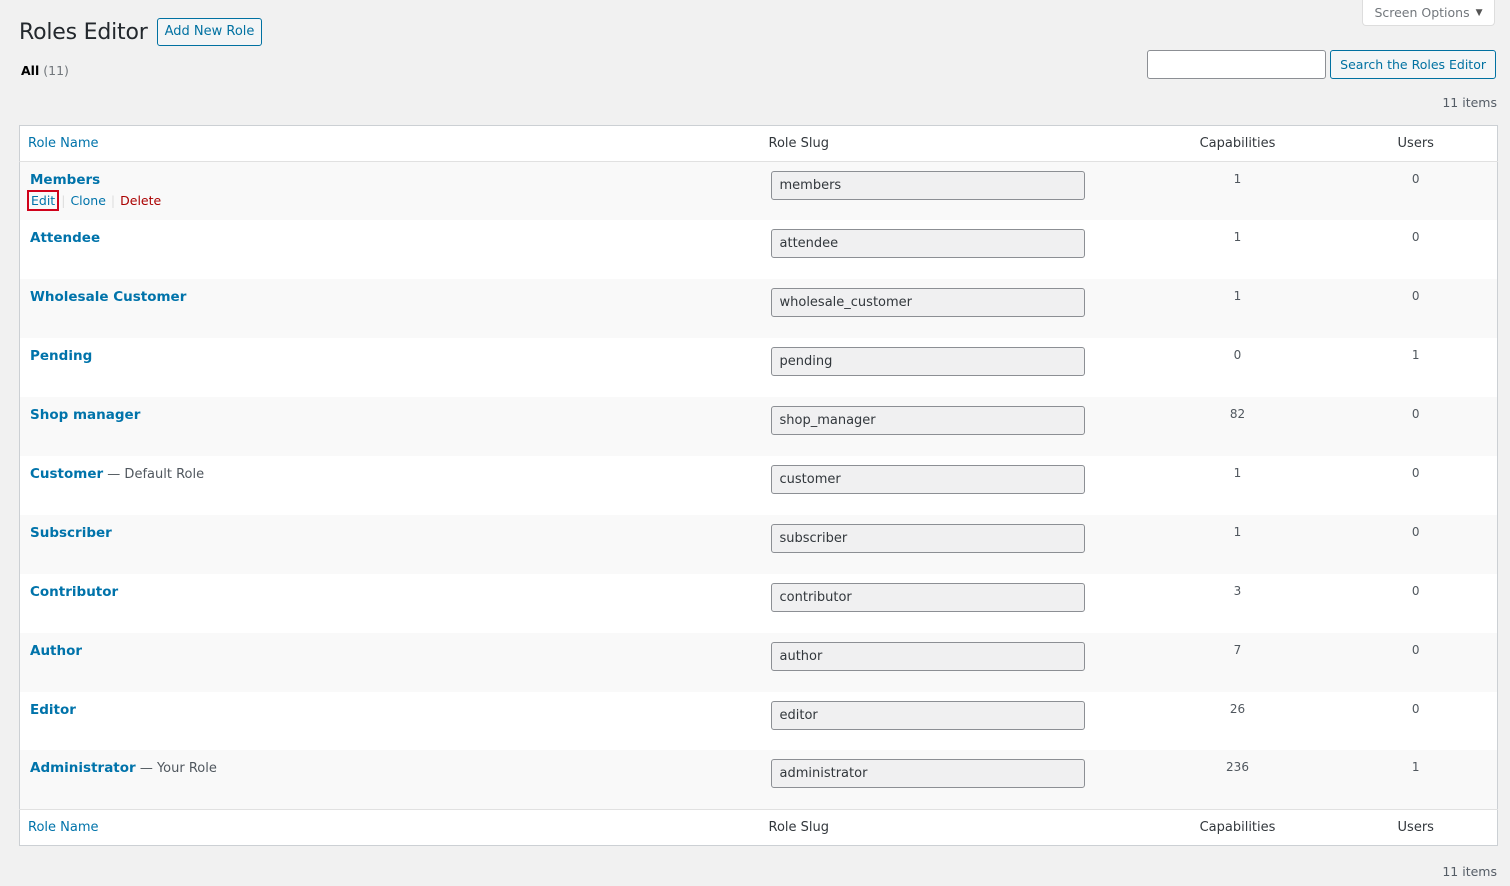 The image size is (1510, 886). Describe the element at coordinates (390, 603) in the screenshot. I see `role-name-cell: Contributor` at that location.